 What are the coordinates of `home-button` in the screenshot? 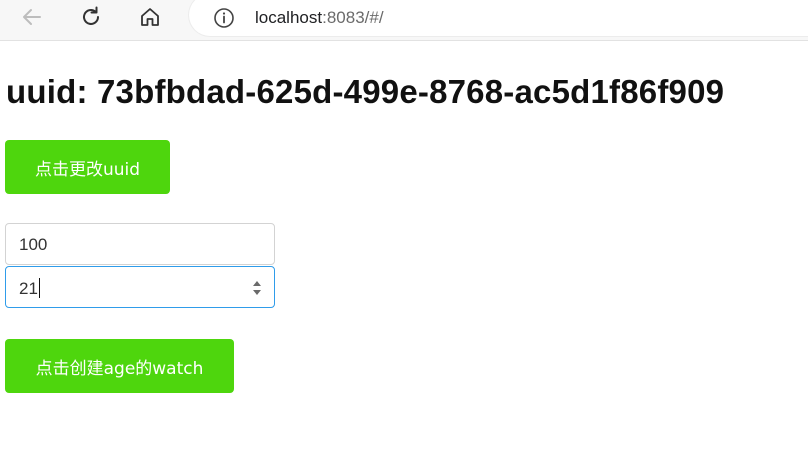 It's located at (150, 17).